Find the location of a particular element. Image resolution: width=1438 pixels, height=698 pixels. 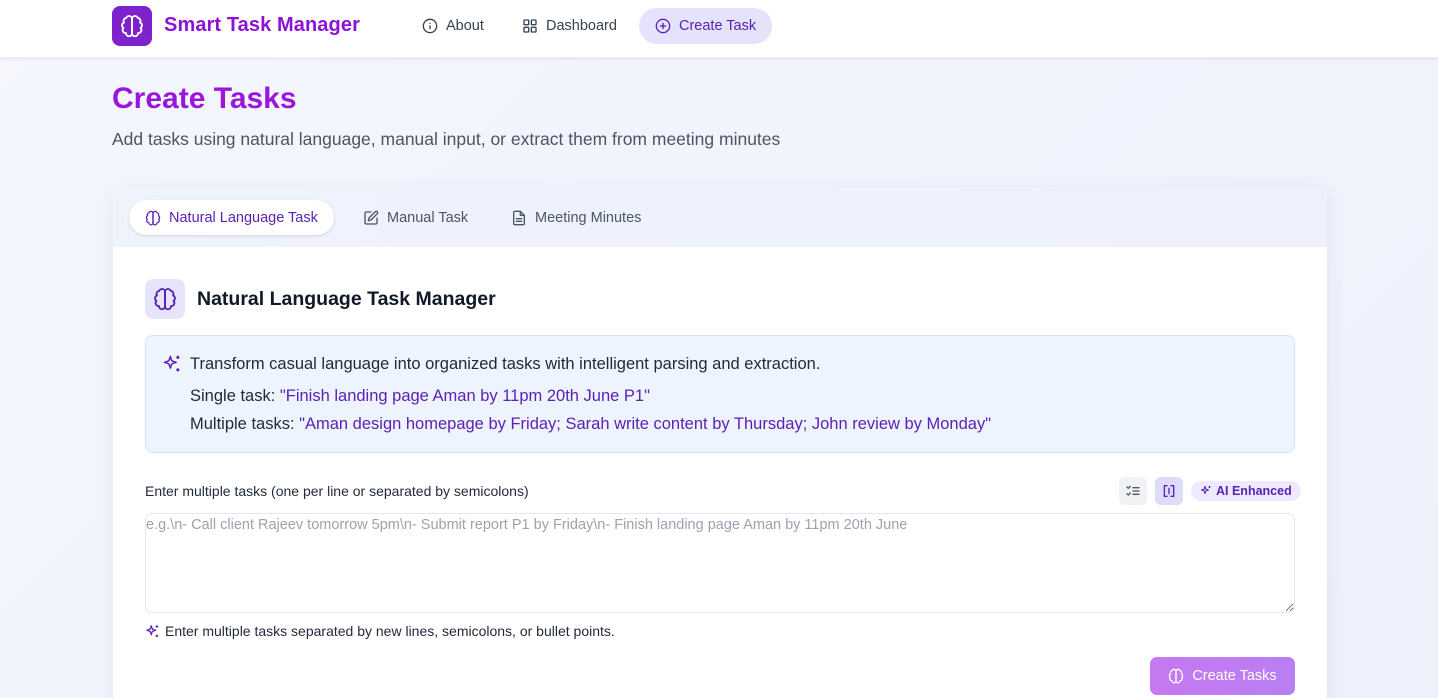

plus-circle-icon is located at coordinates (663, 26).